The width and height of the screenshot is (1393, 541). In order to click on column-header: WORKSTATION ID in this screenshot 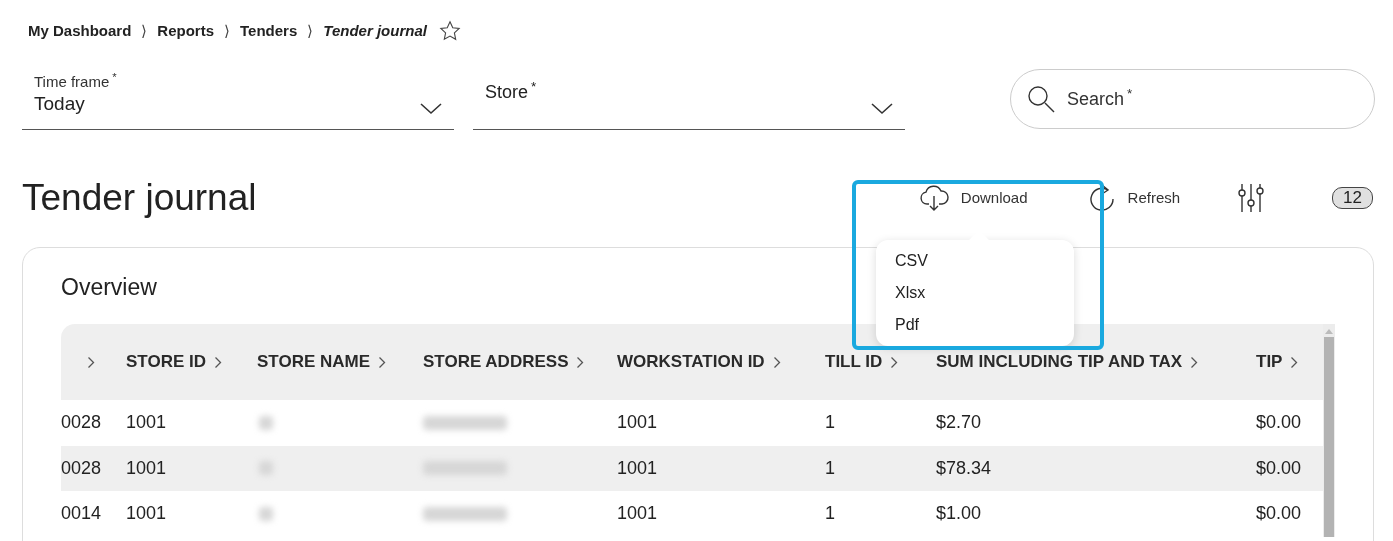, I will do `click(721, 362)`.